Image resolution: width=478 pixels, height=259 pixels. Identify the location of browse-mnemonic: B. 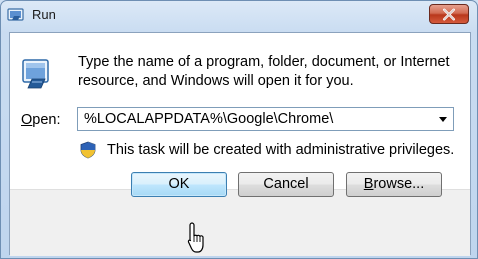
(368, 184).